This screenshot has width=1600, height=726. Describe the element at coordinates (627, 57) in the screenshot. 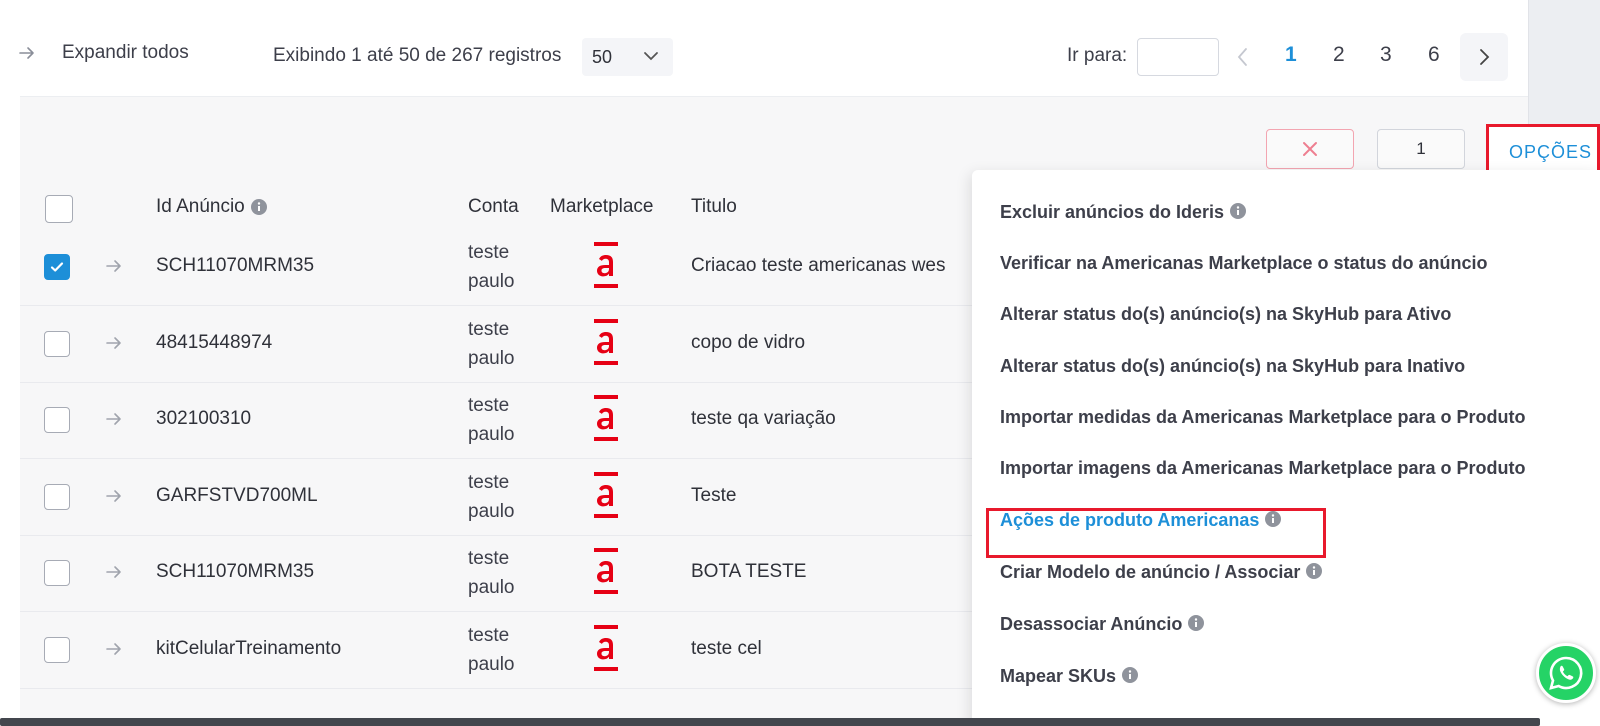

I see `per-page-select: 50` at that location.